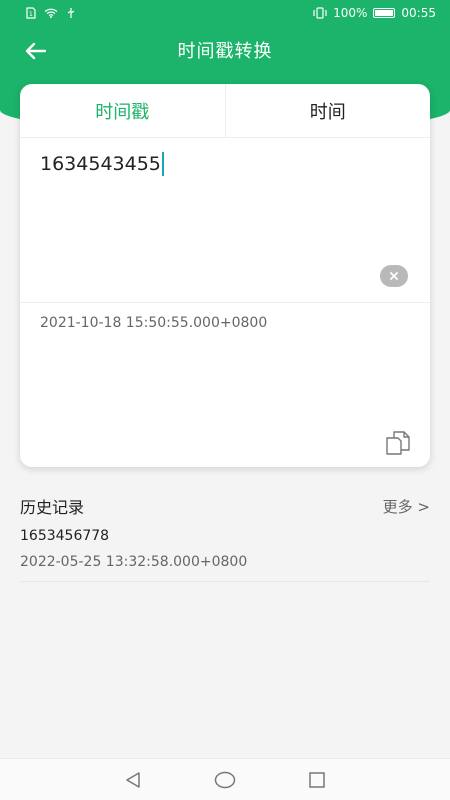 The image size is (450, 800). Describe the element at coordinates (225, 551) in the screenshot. I see `history-item: 1653456778 2022-05-25 13:32:58.000+0800` at that location.